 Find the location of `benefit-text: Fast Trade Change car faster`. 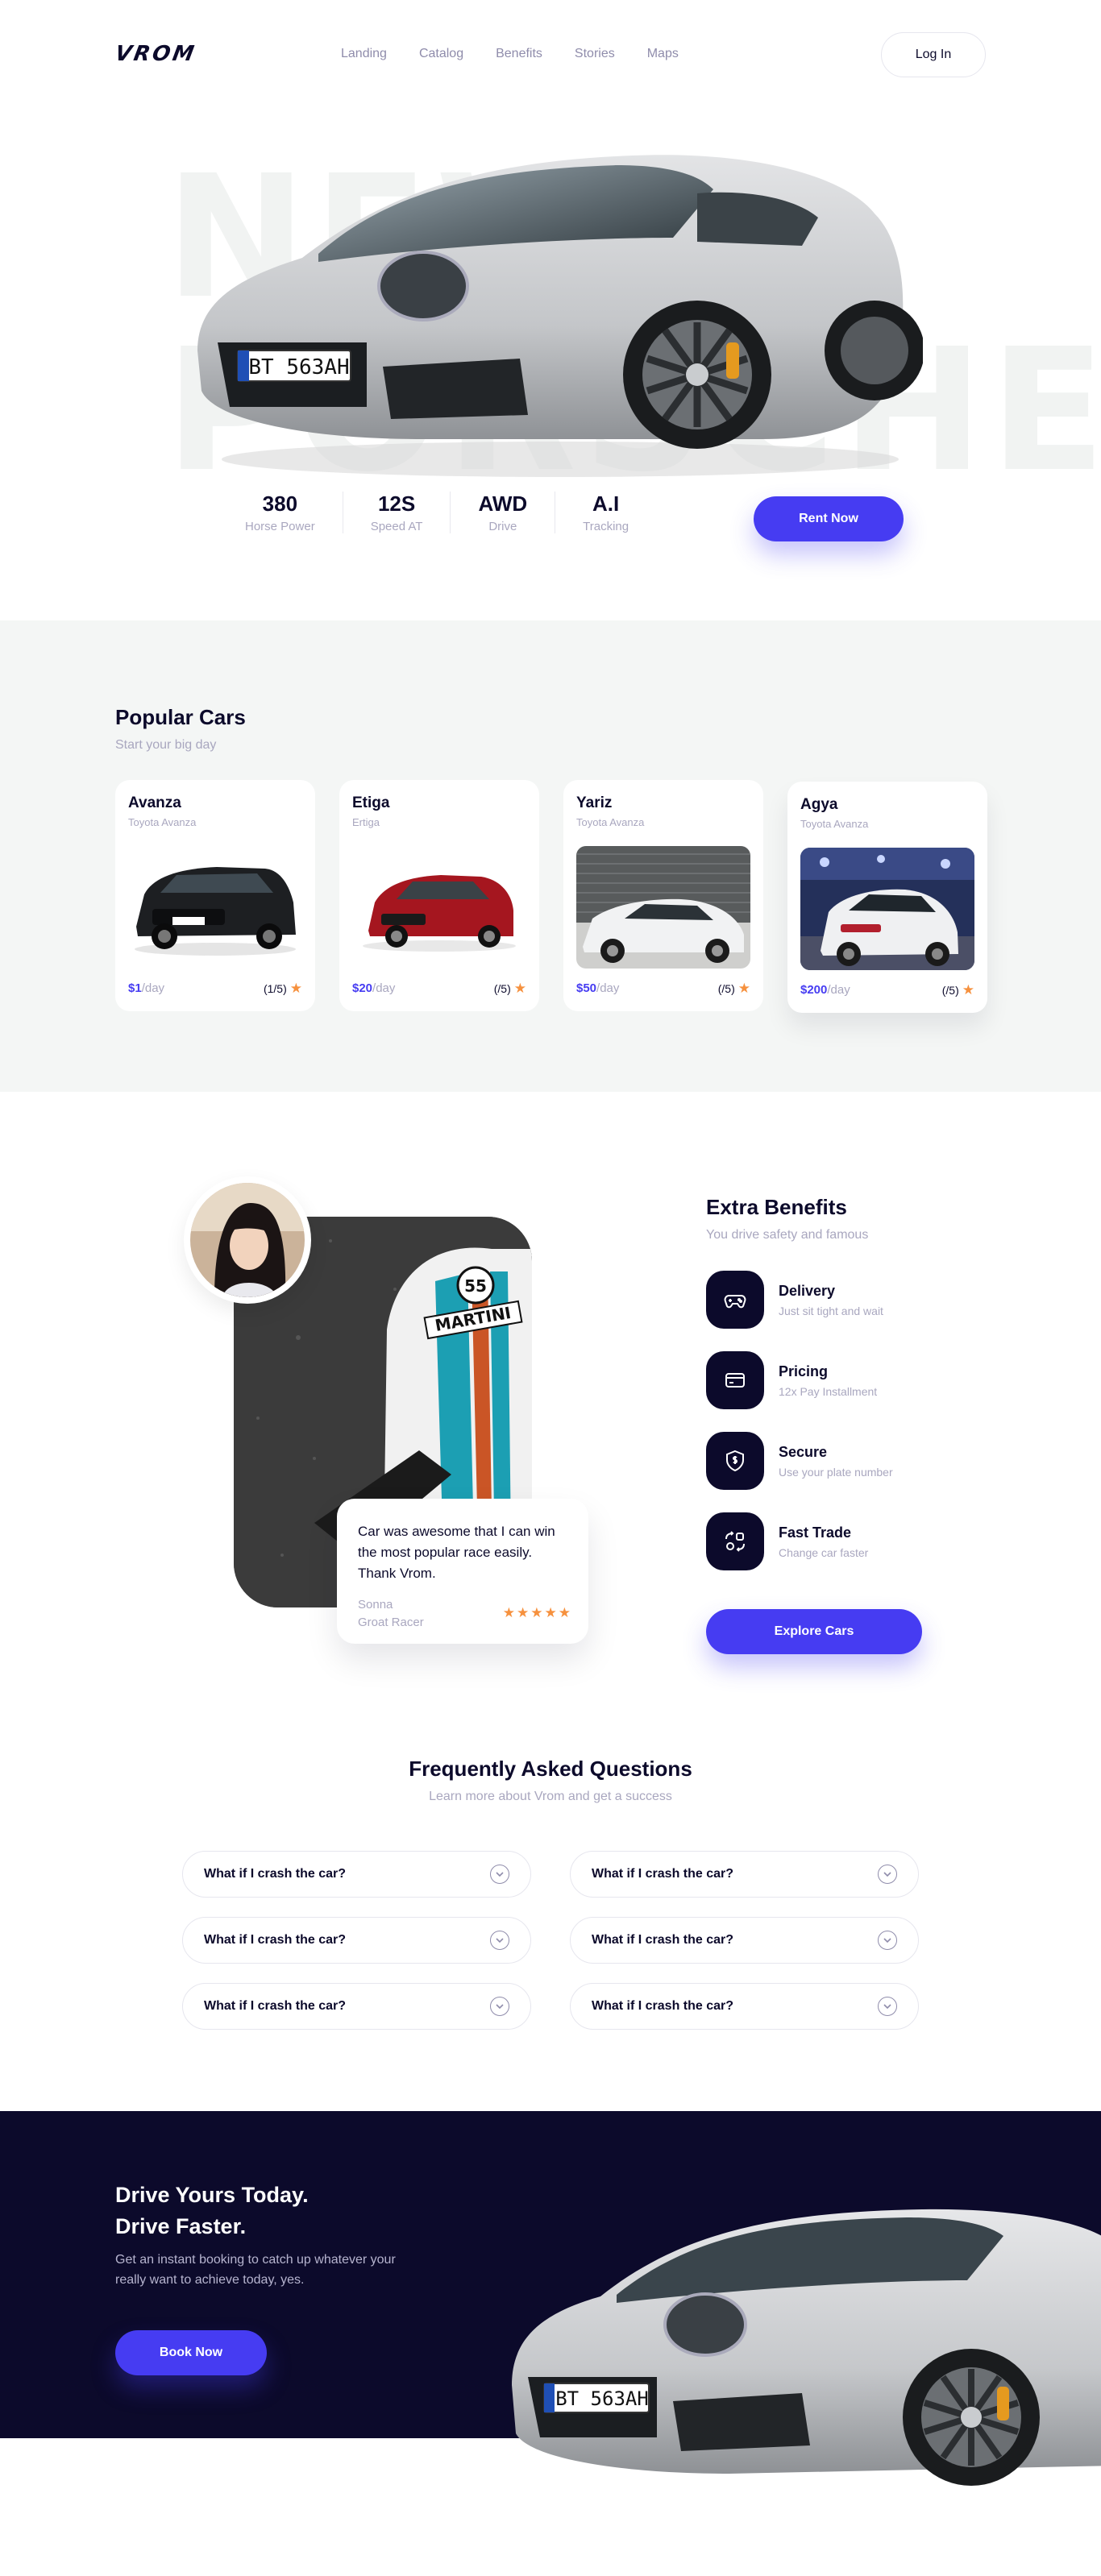

benefit-text: Fast Trade Change car faster is located at coordinates (823, 1541).